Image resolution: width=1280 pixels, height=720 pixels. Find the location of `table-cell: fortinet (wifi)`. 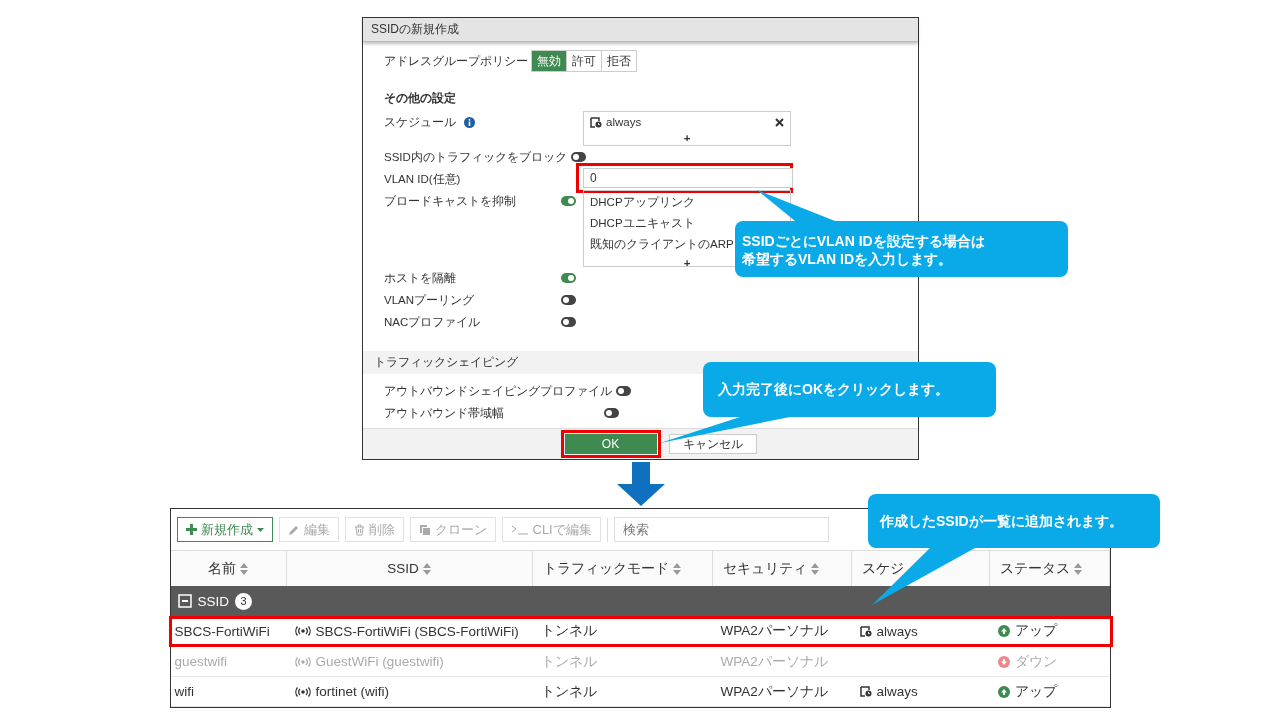

table-cell: fortinet (wifi) is located at coordinates (352, 691).